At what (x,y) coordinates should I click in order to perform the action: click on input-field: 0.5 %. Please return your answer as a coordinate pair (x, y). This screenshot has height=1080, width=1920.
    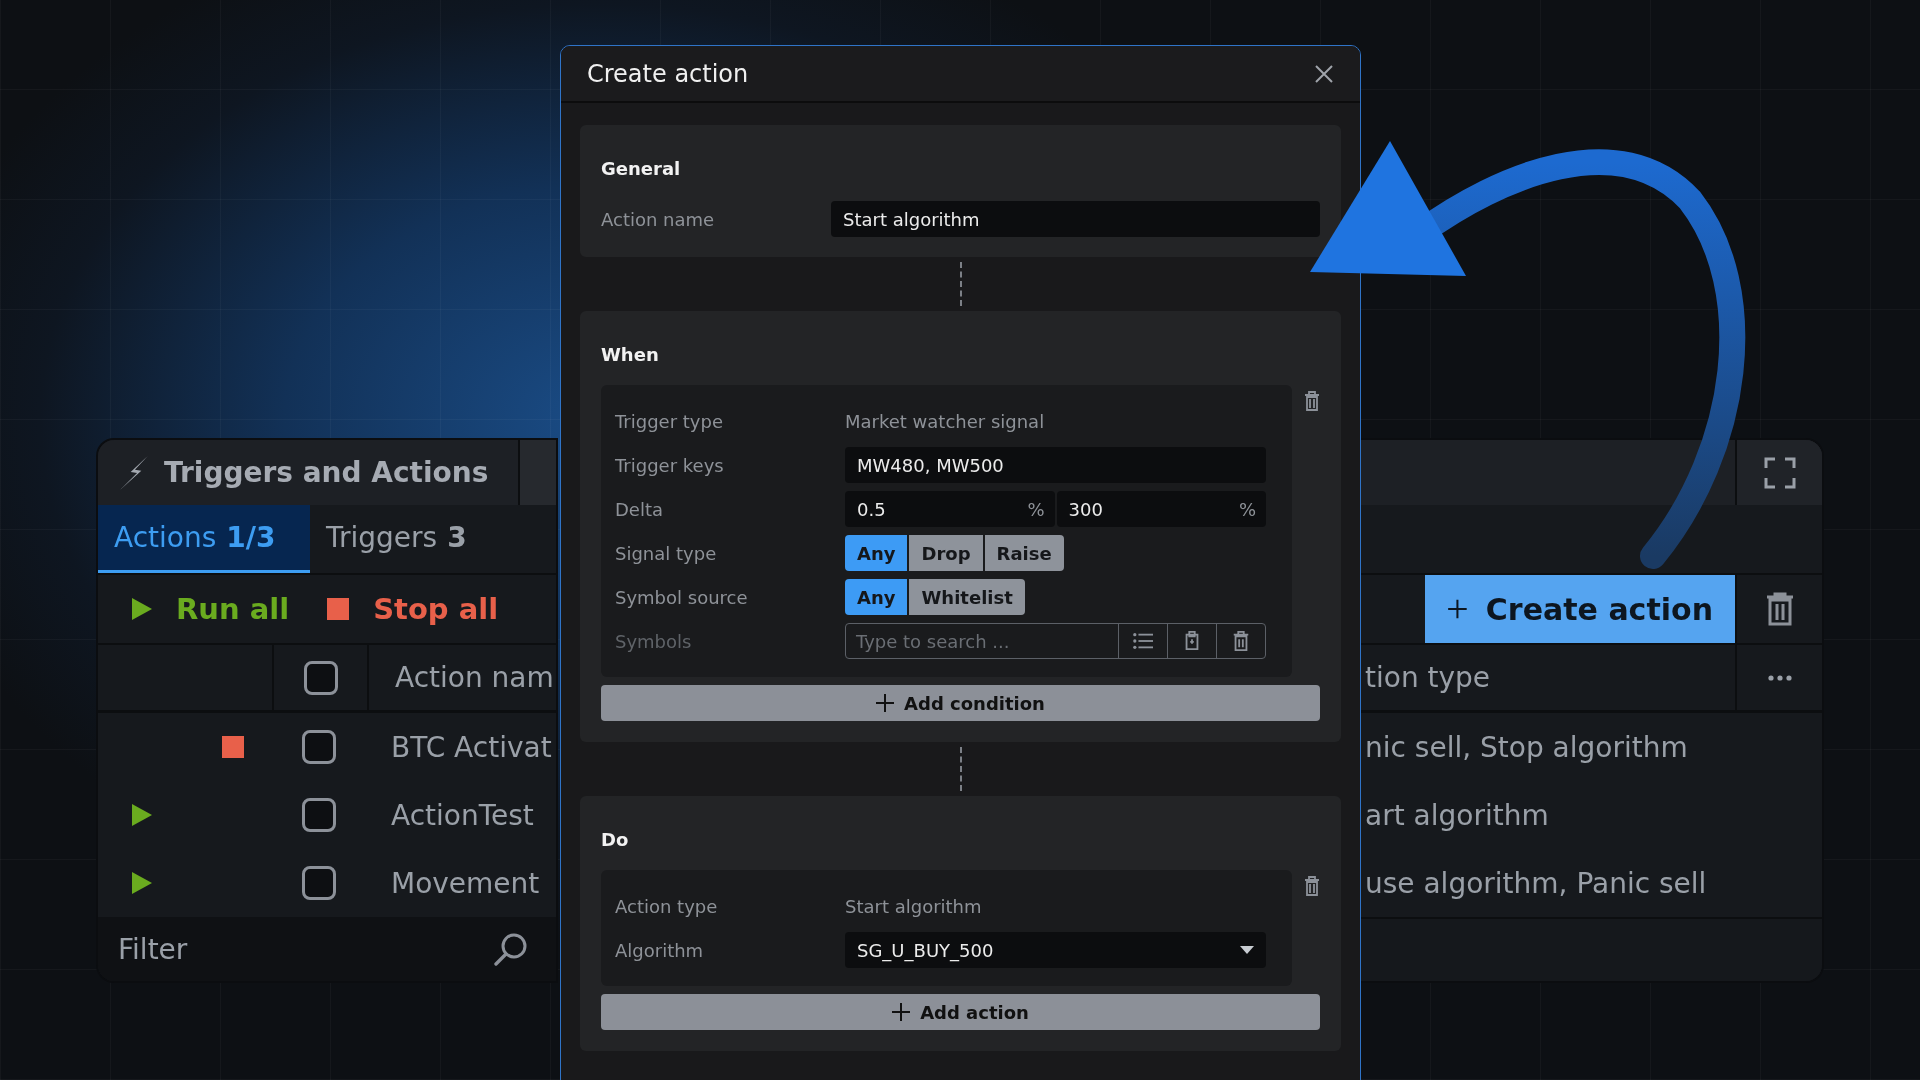
    Looking at the image, I should click on (950, 509).